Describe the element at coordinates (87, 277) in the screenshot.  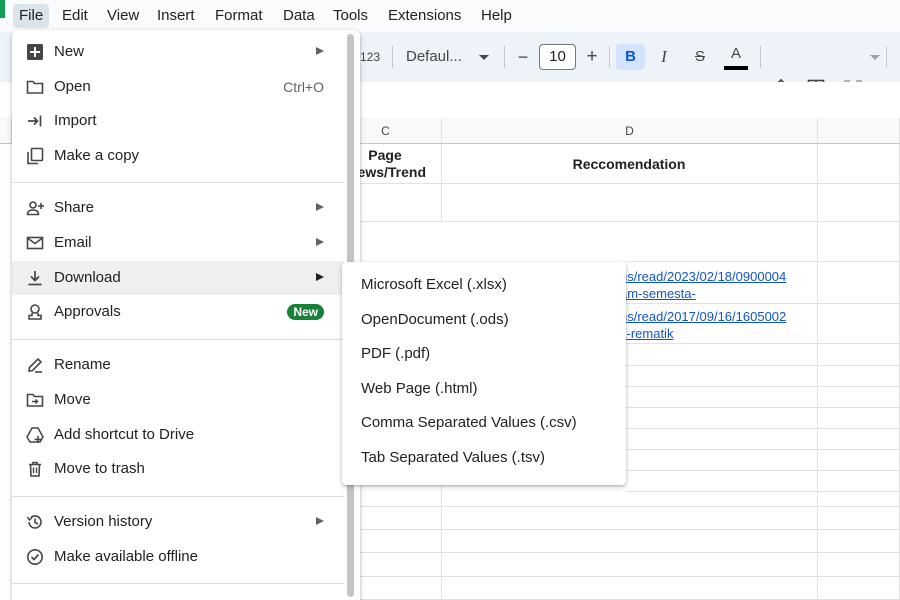
I see `menu-item-label: Download` at that location.